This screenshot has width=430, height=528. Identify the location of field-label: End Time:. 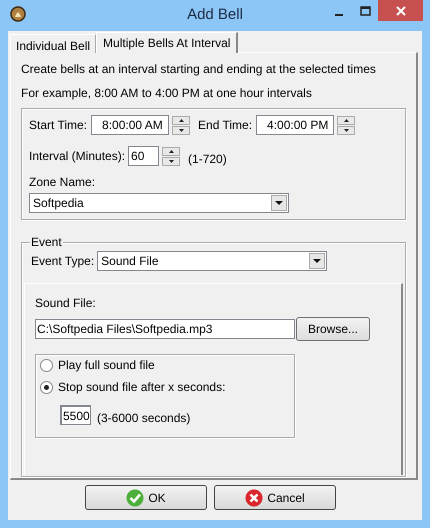
(225, 125).